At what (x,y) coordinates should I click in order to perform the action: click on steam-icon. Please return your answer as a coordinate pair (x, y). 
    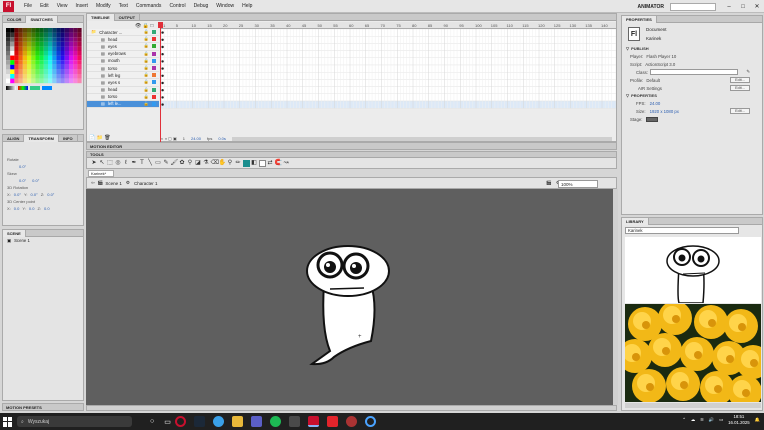
    Looking at the image, I should click on (199, 421).